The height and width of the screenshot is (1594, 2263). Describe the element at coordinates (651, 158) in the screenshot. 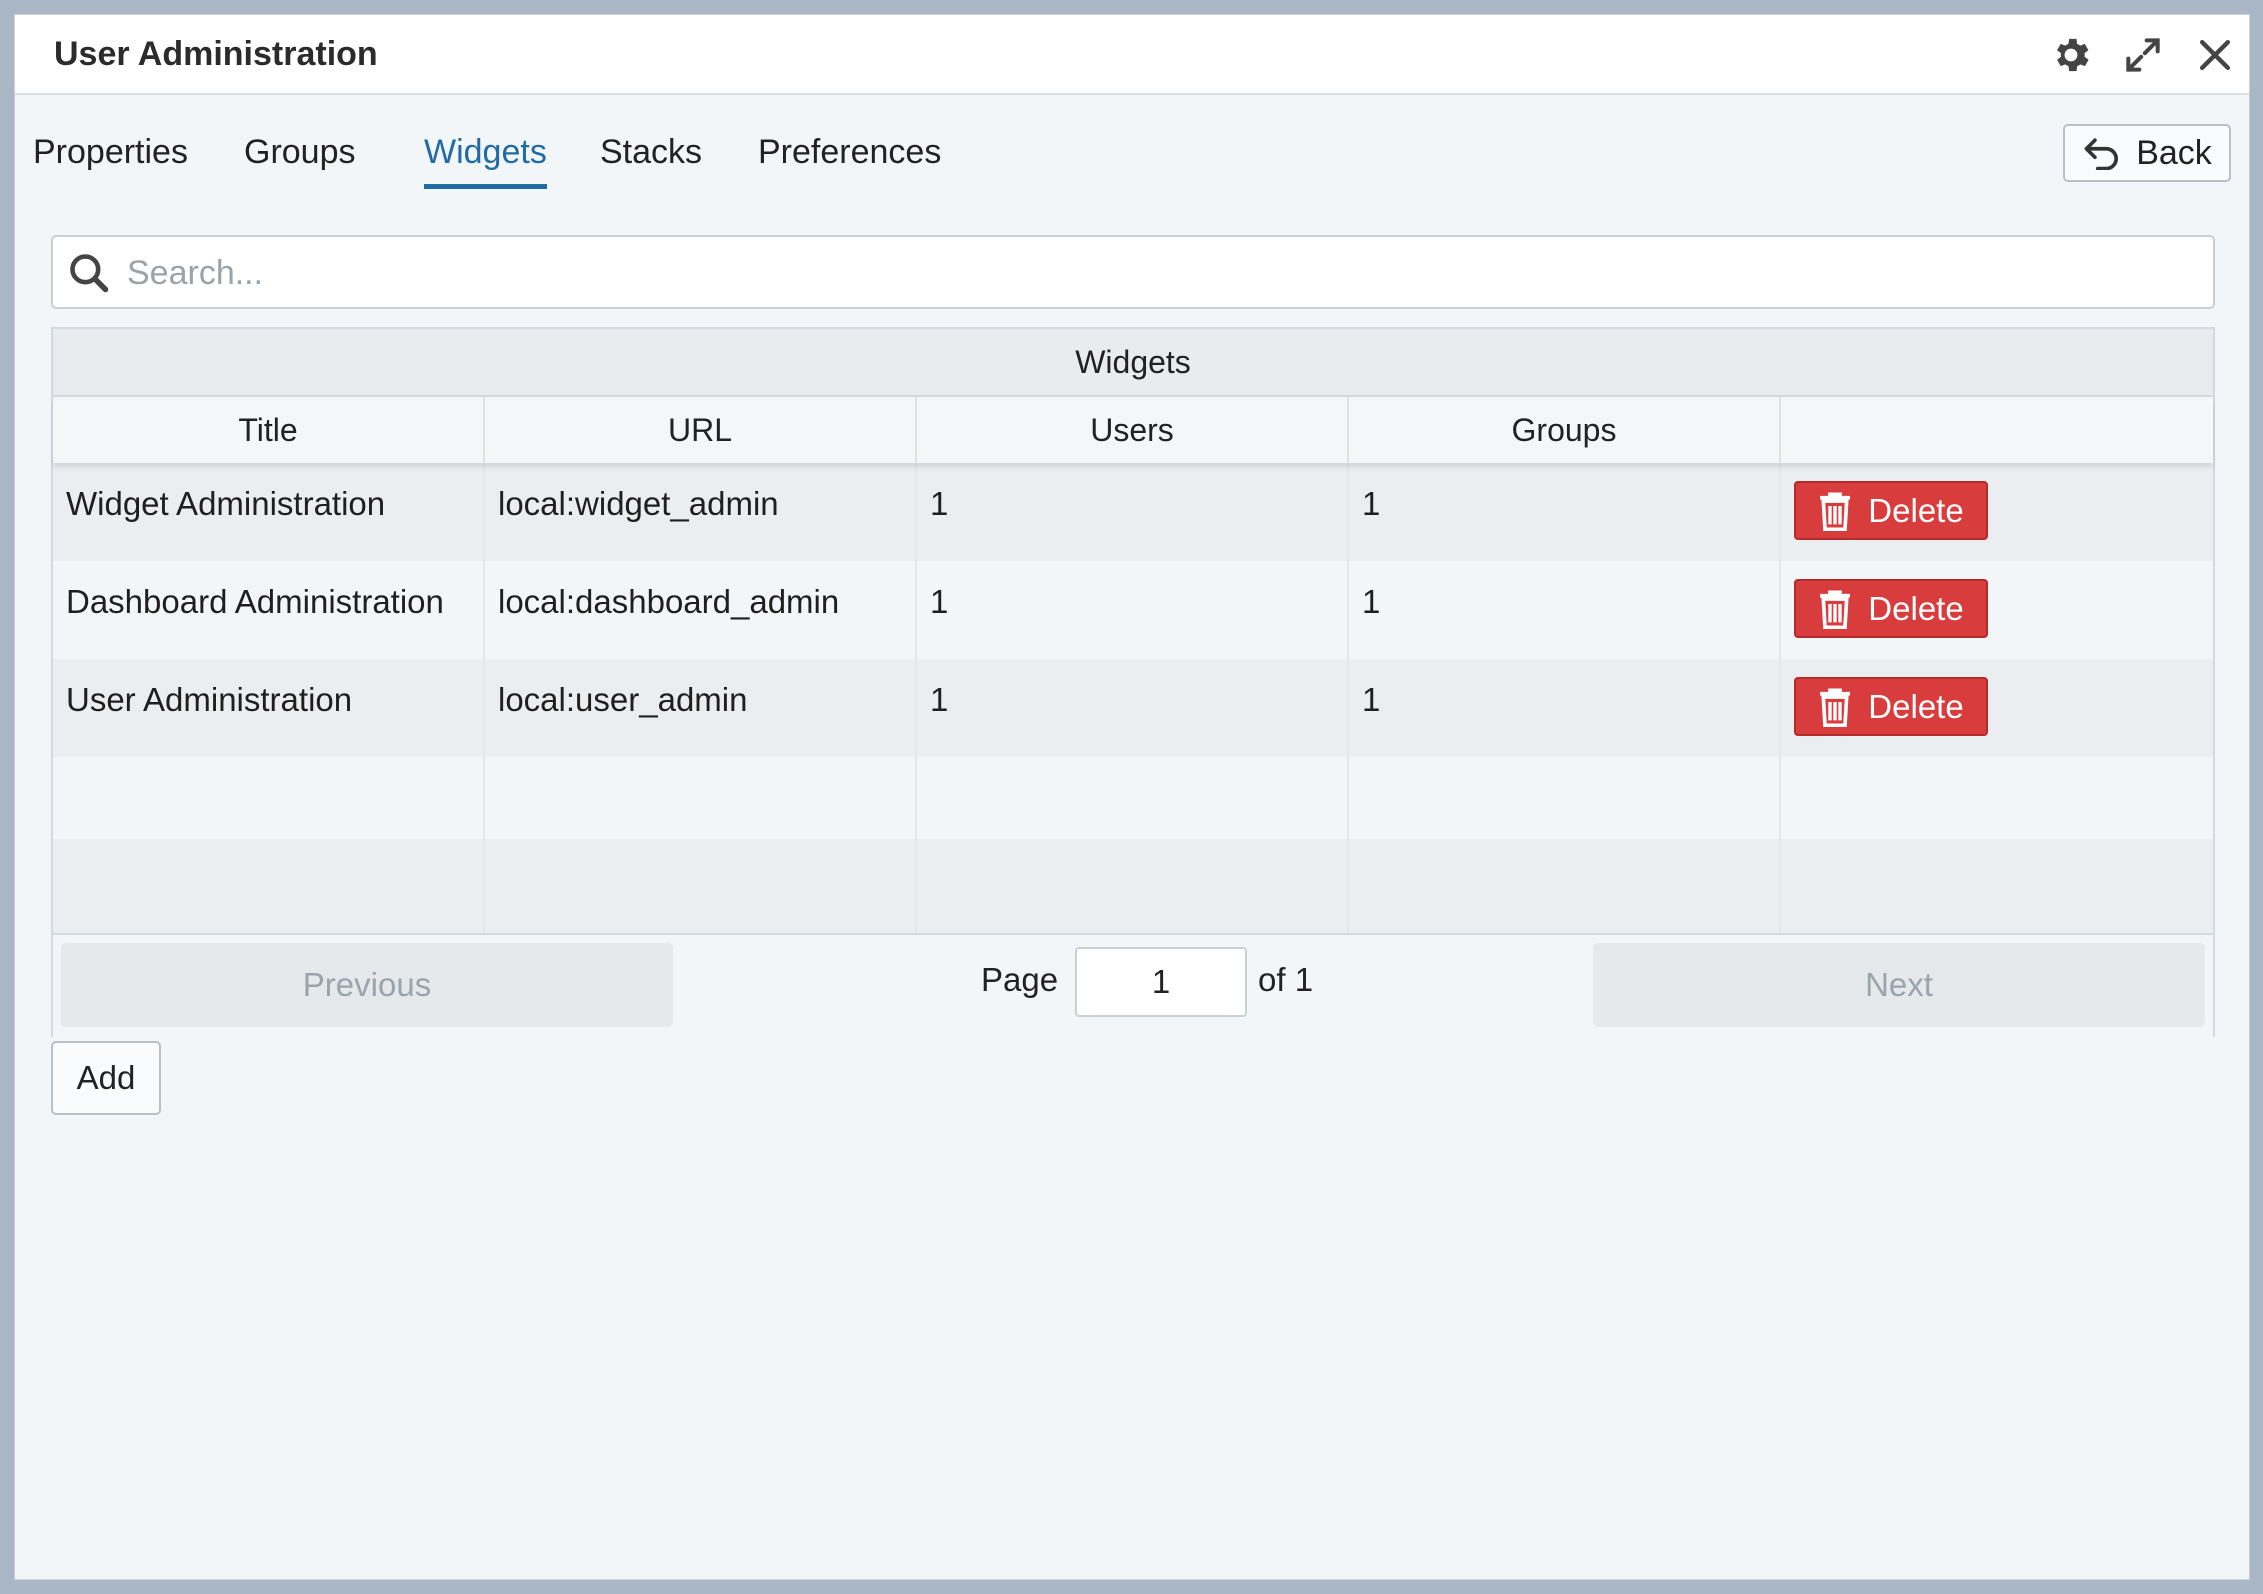

I see `tab-stacks: Stacks` at that location.